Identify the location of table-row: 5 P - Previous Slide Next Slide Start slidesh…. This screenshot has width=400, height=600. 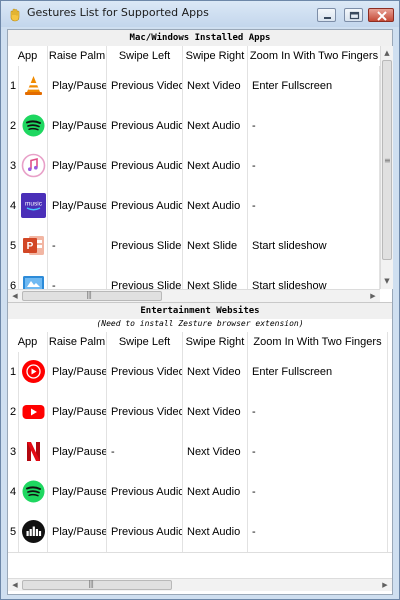
(194, 246).